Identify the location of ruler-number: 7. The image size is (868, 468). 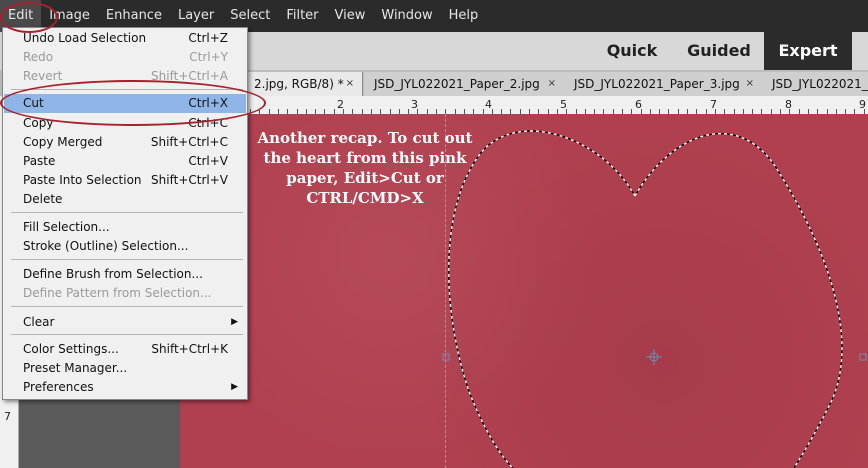
(7, 416).